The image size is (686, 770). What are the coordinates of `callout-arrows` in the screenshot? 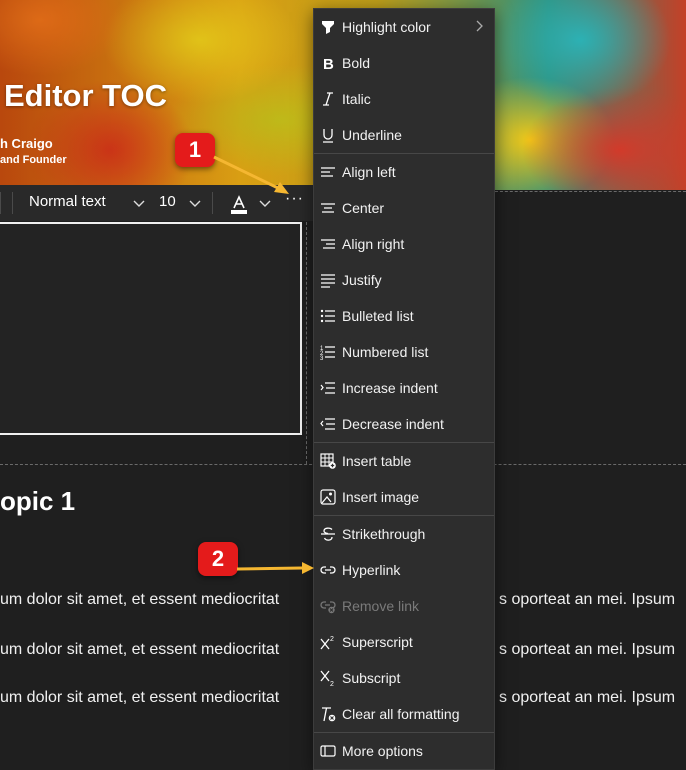 It's located at (263, 364).